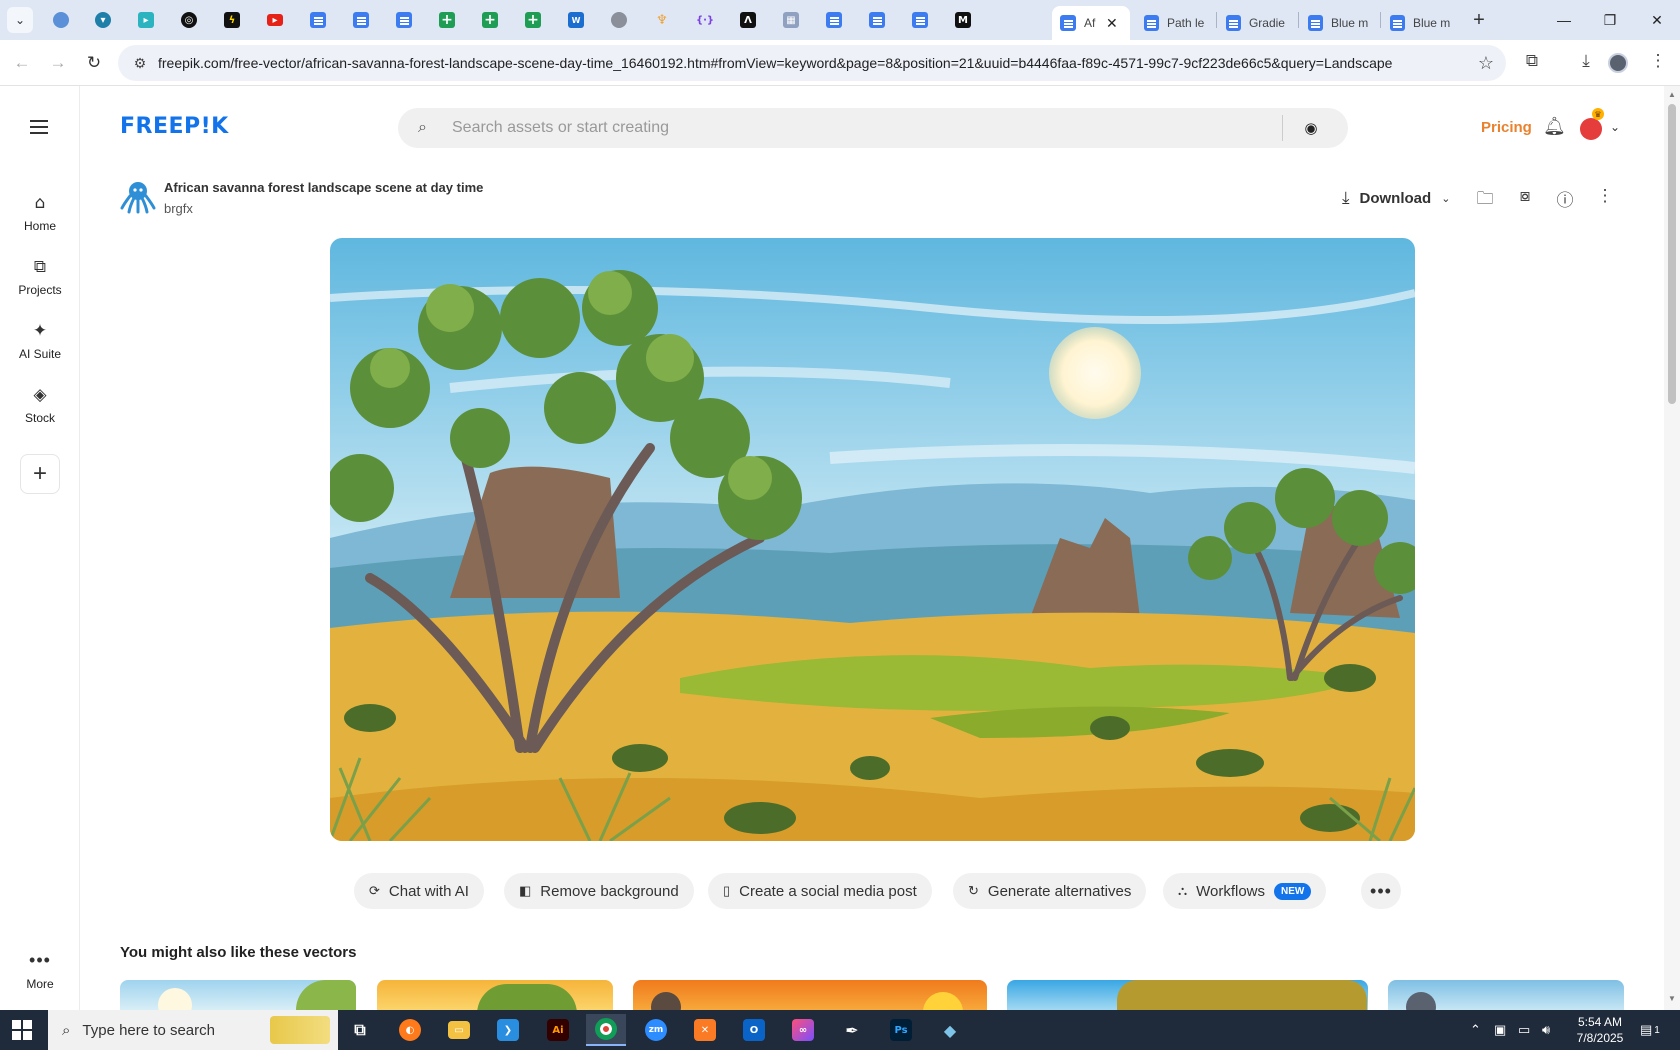 This screenshot has width=1680, height=1050. Describe the element at coordinates (193, 1030) in the screenshot. I see `taskbar-search-box: ⌕ Type here to search` at that location.